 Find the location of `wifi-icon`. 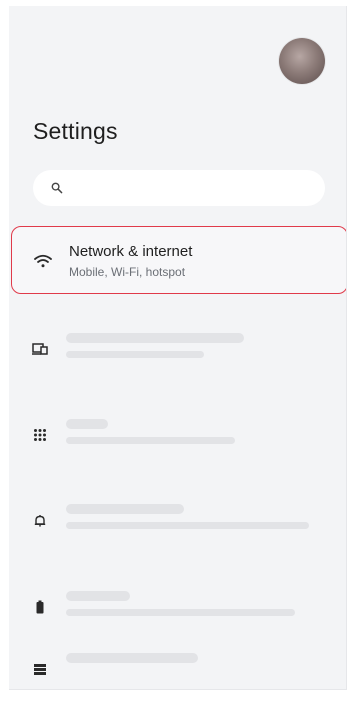

wifi-icon is located at coordinates (43, 261).